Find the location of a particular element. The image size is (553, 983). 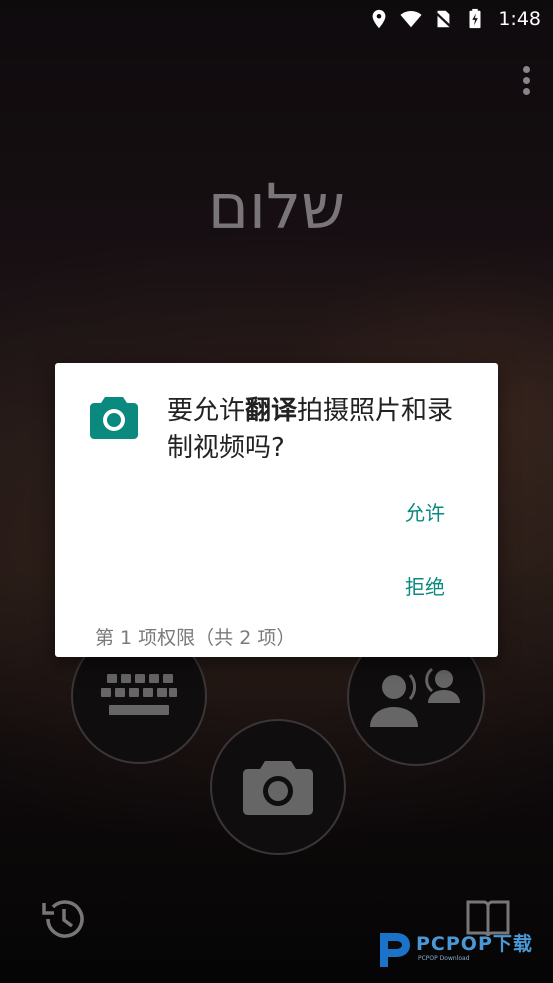

permission-message: 要允许翻译拍摄照片和录制视频吗? is located at coordinates (310, 429).